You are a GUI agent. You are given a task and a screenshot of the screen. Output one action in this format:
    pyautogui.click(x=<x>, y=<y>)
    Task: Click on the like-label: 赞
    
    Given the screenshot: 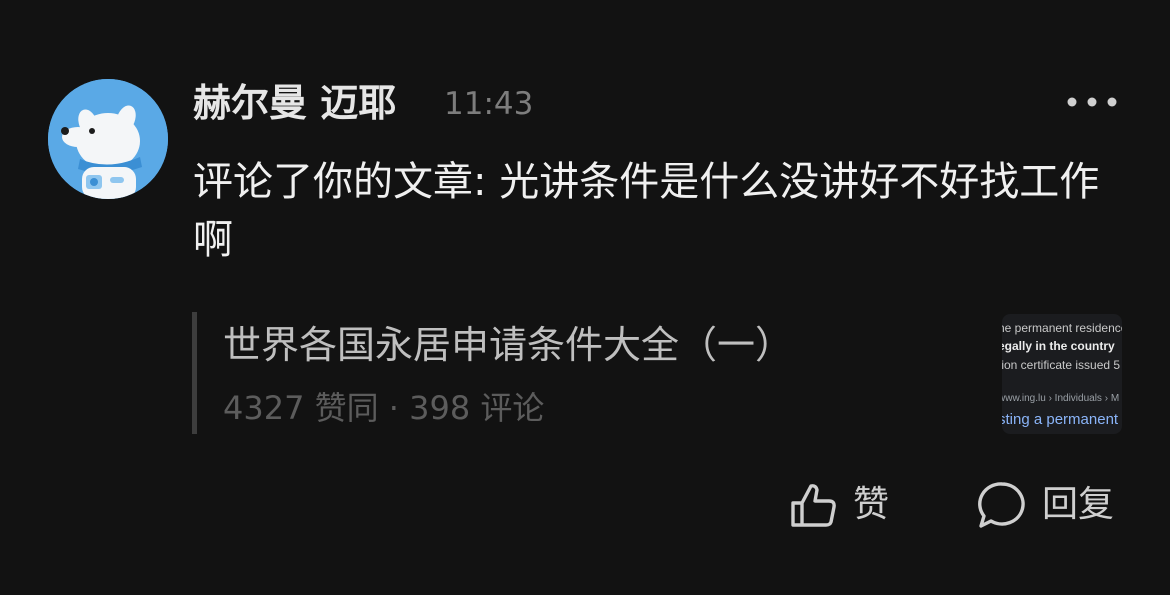 What is the action you would take?
    pyautogui.click(x=871, y=504)
    